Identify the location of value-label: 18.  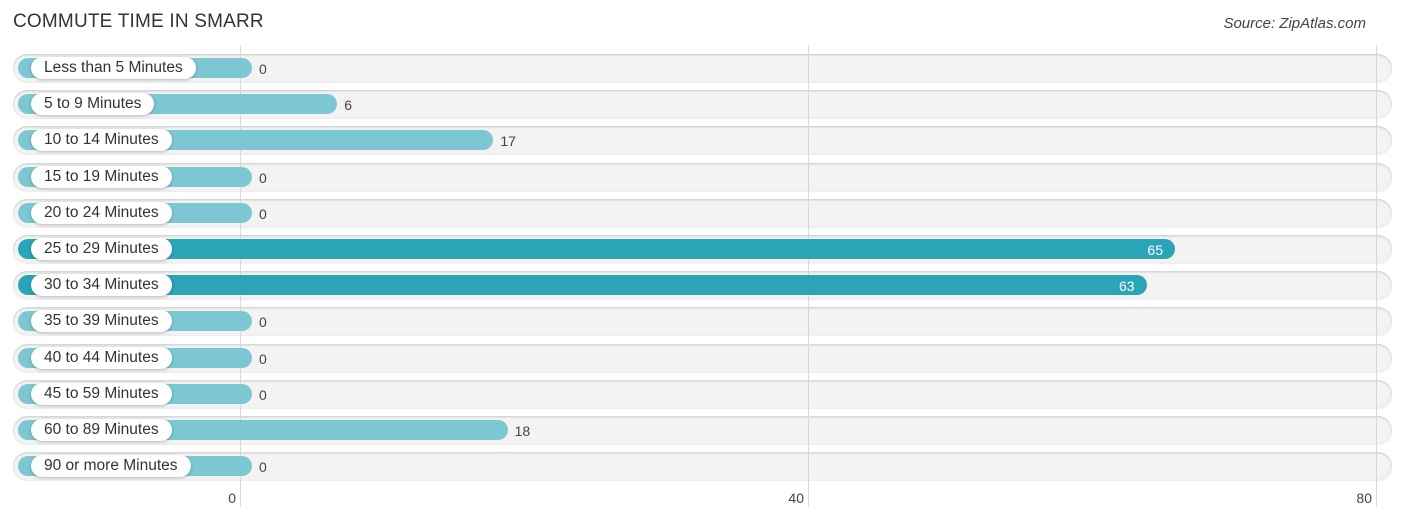
(522, 431).